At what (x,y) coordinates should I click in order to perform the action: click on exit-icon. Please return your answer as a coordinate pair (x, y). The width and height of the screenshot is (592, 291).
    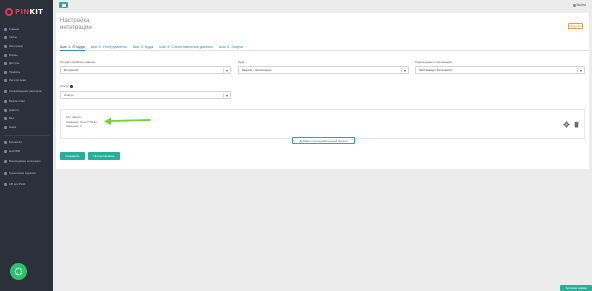
    Looking at the image, I should click on (574, 5).